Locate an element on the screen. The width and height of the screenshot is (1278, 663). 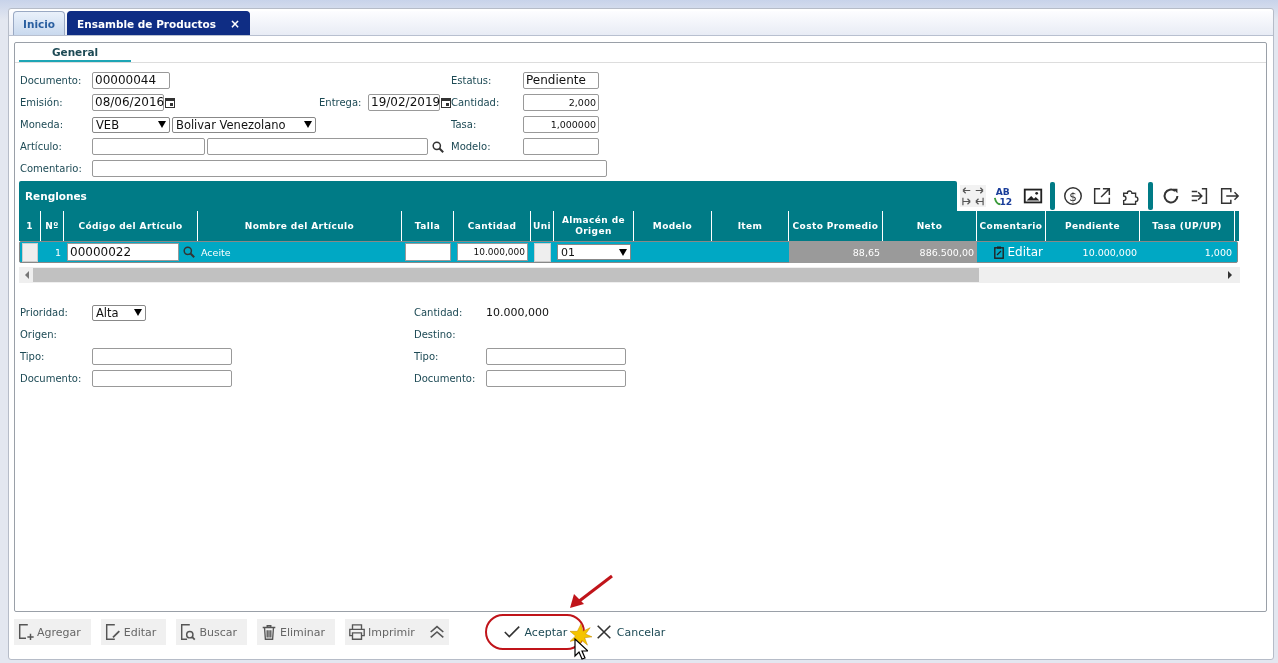
field-label: Destino: is located at coordinates (435, 334).